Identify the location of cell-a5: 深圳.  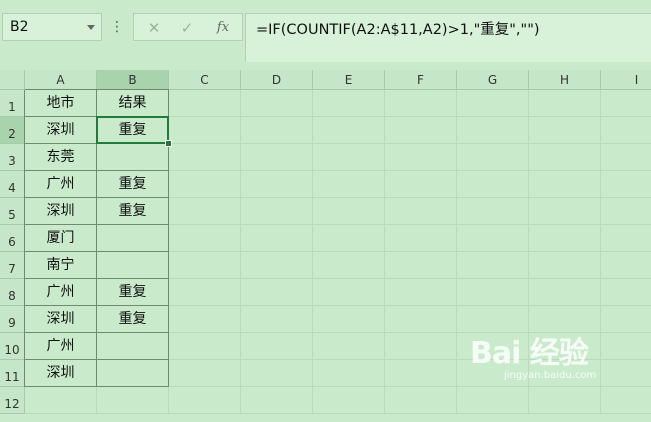
(61, 211).